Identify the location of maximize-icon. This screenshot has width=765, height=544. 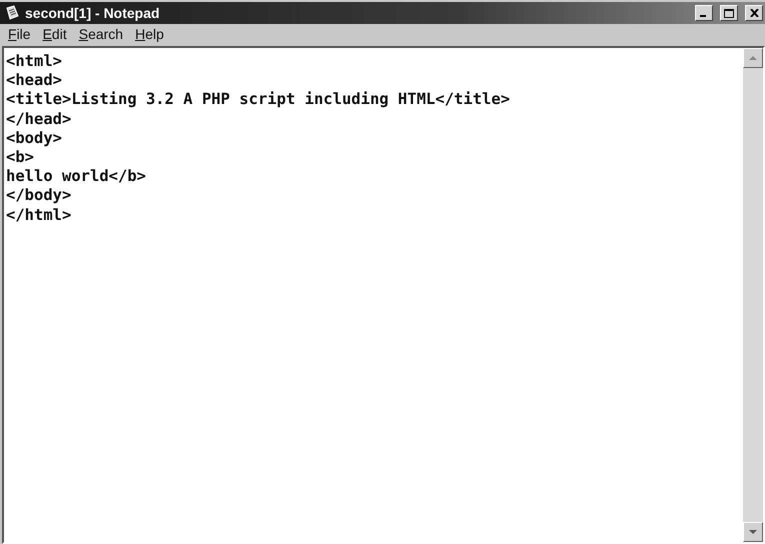
(729, 13).